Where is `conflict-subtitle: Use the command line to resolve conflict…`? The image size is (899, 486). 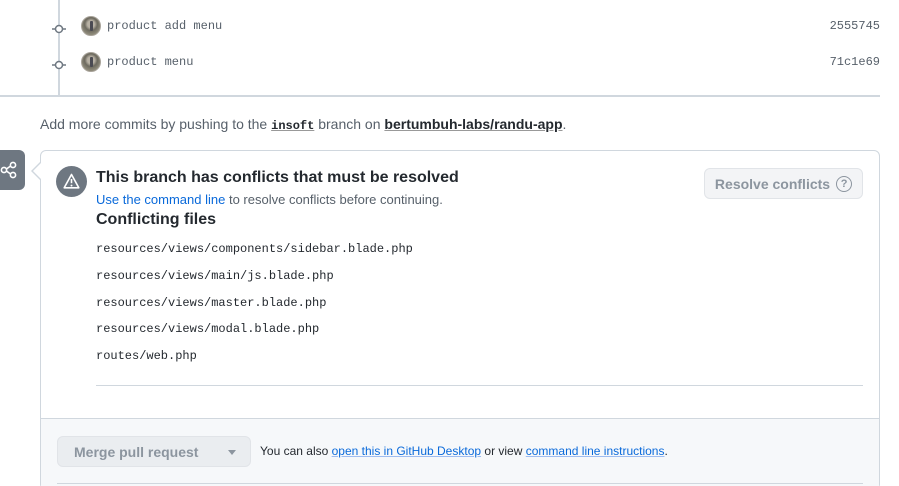 conflict-subtitle: Use the command line to resolve conflict… is located at coordinates (269, 199).